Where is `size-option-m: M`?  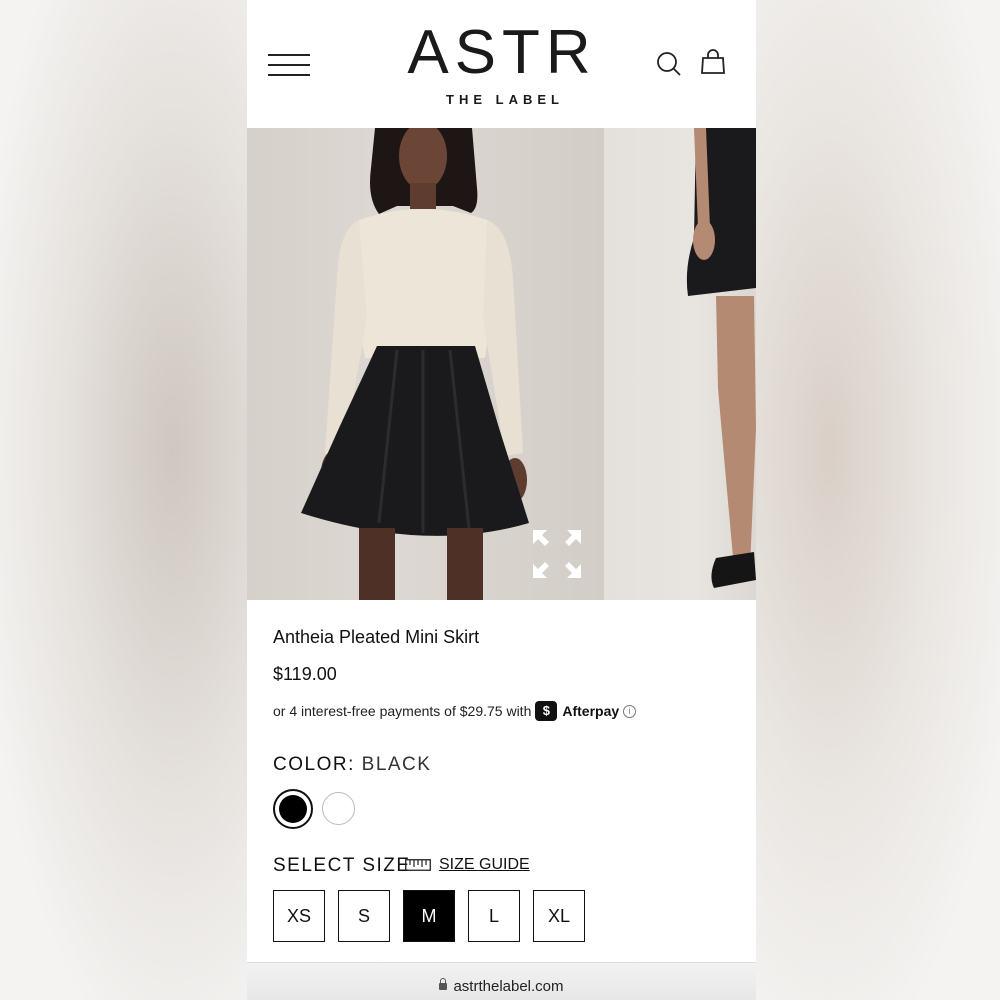 size-option-m: M is located at coordinates (429, 916).